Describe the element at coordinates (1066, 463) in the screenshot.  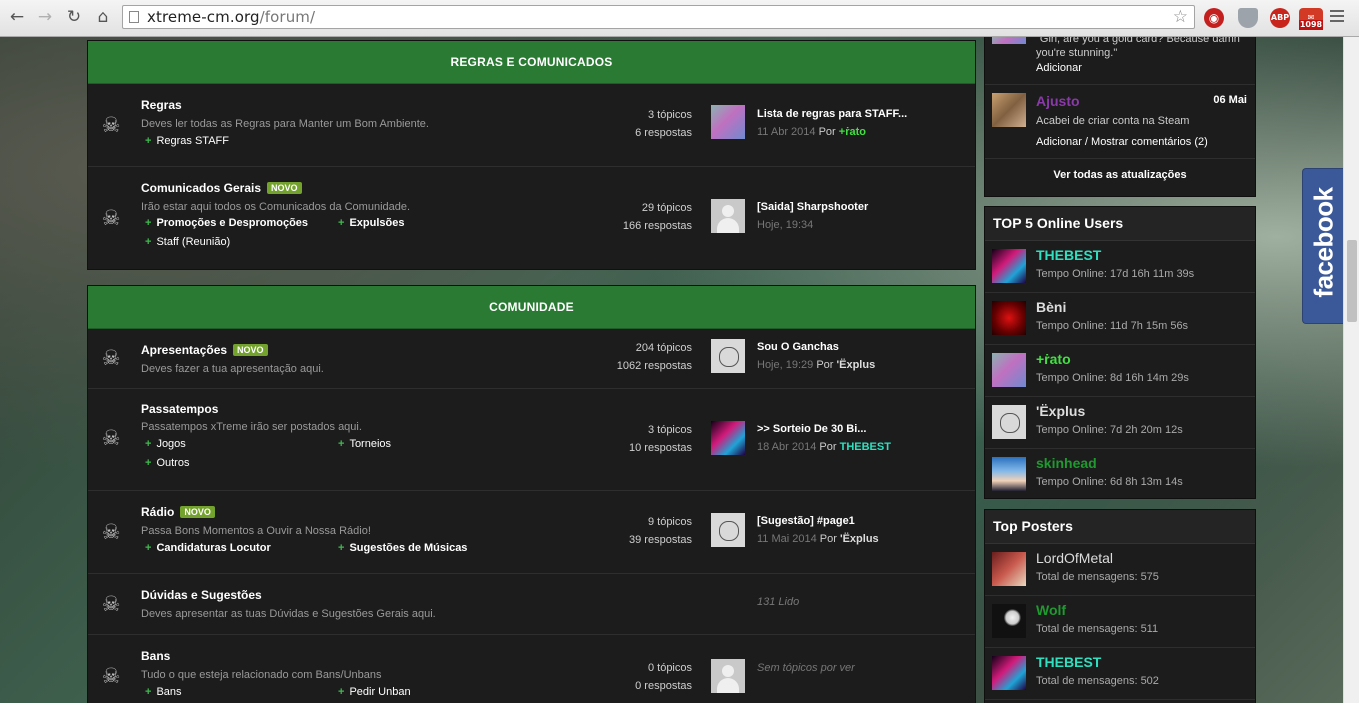
I see `user-name: skinhead` at that location.